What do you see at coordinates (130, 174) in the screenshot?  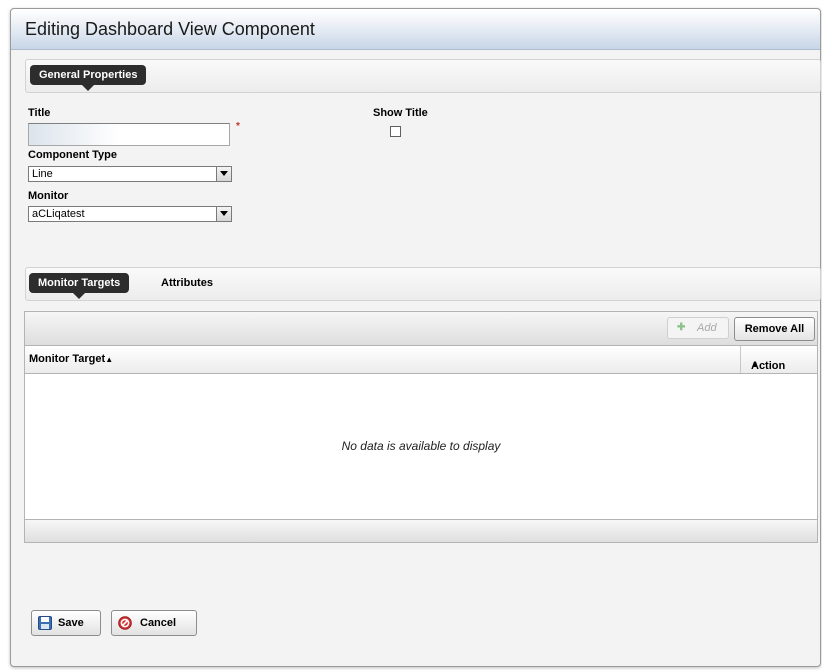 I see `component-type-select: Line` at bounding box center [130, 174].